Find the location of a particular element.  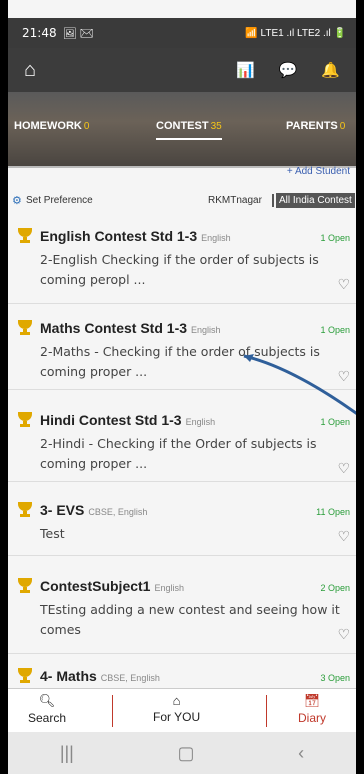

tab-bar: HOMEWORK 0 CONTEST 35 PARENTS 0 is located at coordinates (182, 129).